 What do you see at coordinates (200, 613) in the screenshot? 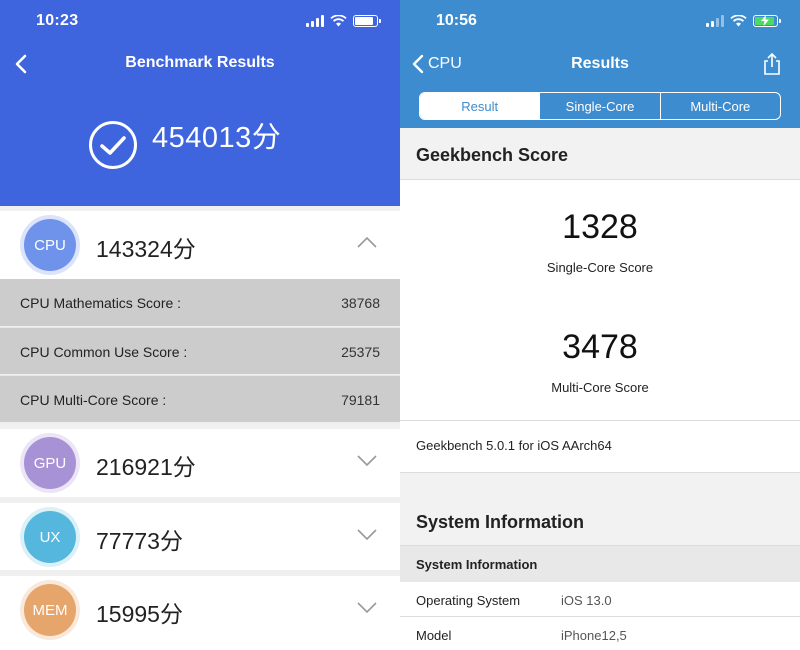
I see `mem-category-row: MEM 15995分` at bounding box center [200, 613].